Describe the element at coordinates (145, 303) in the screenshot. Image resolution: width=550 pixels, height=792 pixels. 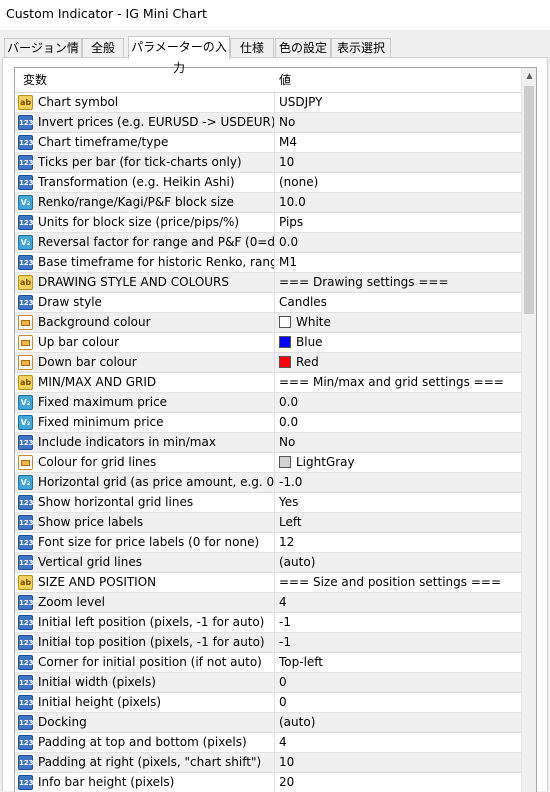
I see `parameter-name-cell: 123 Draw style` at that location.